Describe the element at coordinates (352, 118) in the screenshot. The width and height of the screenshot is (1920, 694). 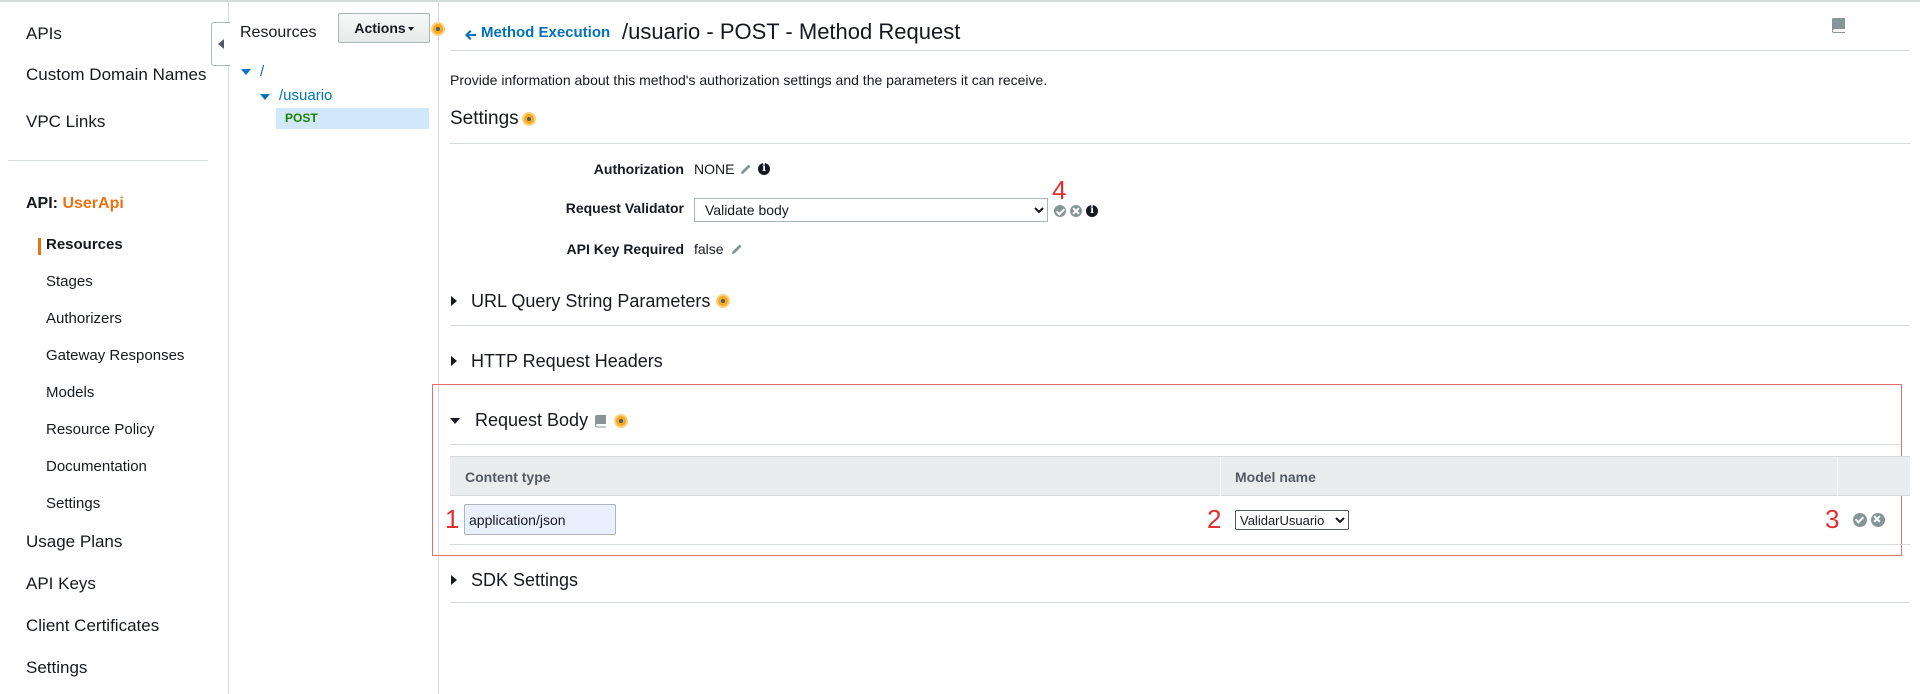
I see `tree-method-post: POST` at that location.